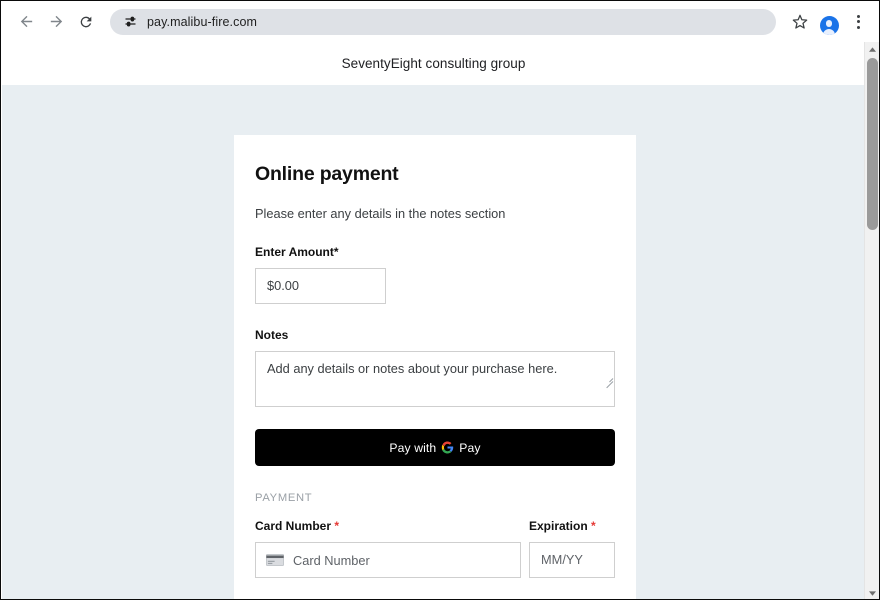 The width and height of the screenshot is (880, 600). I want to click on browser-menu-button, so click(858, 22).